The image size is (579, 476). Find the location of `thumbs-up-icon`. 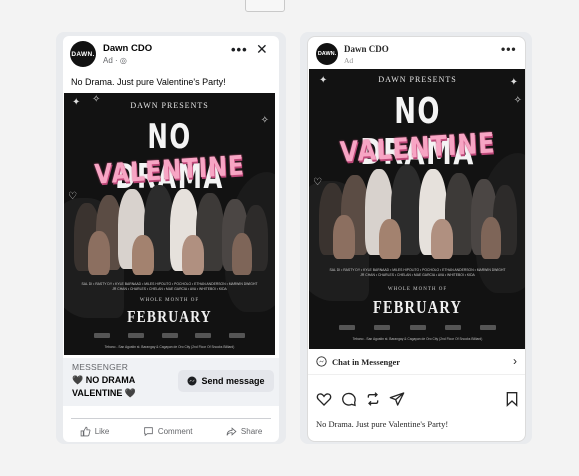

thumbs-up-icon is located at coordinates (85, 431).